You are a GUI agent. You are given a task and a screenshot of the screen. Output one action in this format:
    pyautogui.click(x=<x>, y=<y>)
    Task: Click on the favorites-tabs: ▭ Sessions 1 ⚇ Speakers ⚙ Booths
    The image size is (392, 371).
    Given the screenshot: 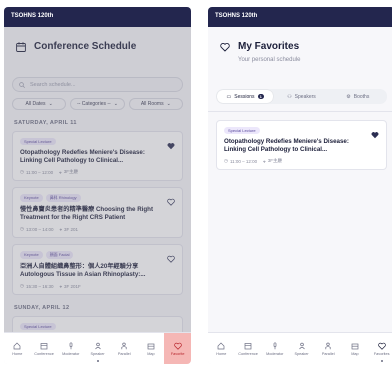 What is the action you would take?
    pyautogui.click(x=301, y=96)
    